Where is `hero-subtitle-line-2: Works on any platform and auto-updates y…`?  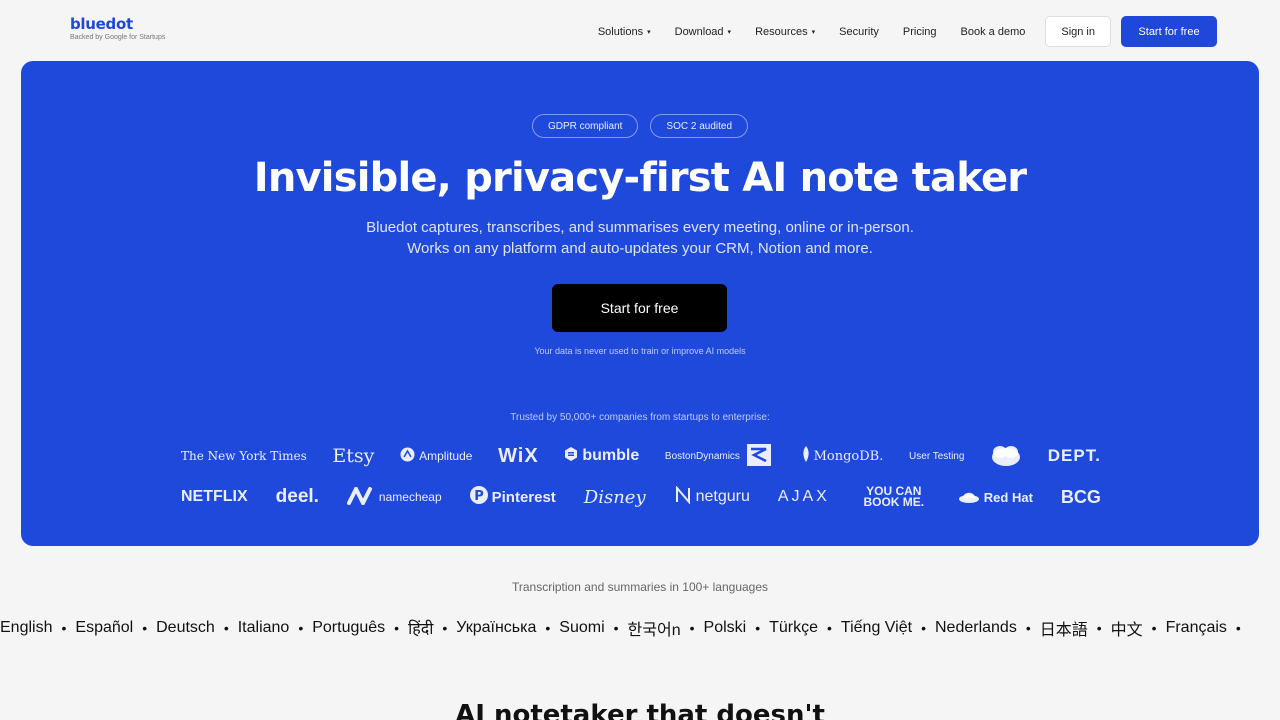 hero-subtitle-line-2: Works on any platform and auto-updates y… is located at coordinates (640, 248).